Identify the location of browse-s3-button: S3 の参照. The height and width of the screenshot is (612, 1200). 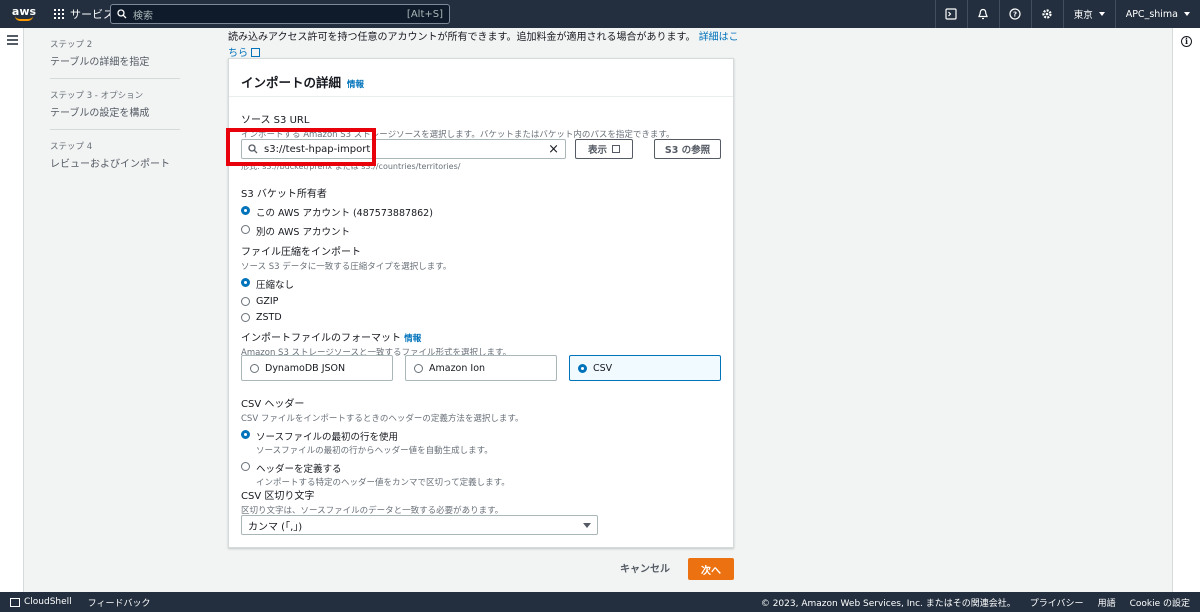
(687, 149).